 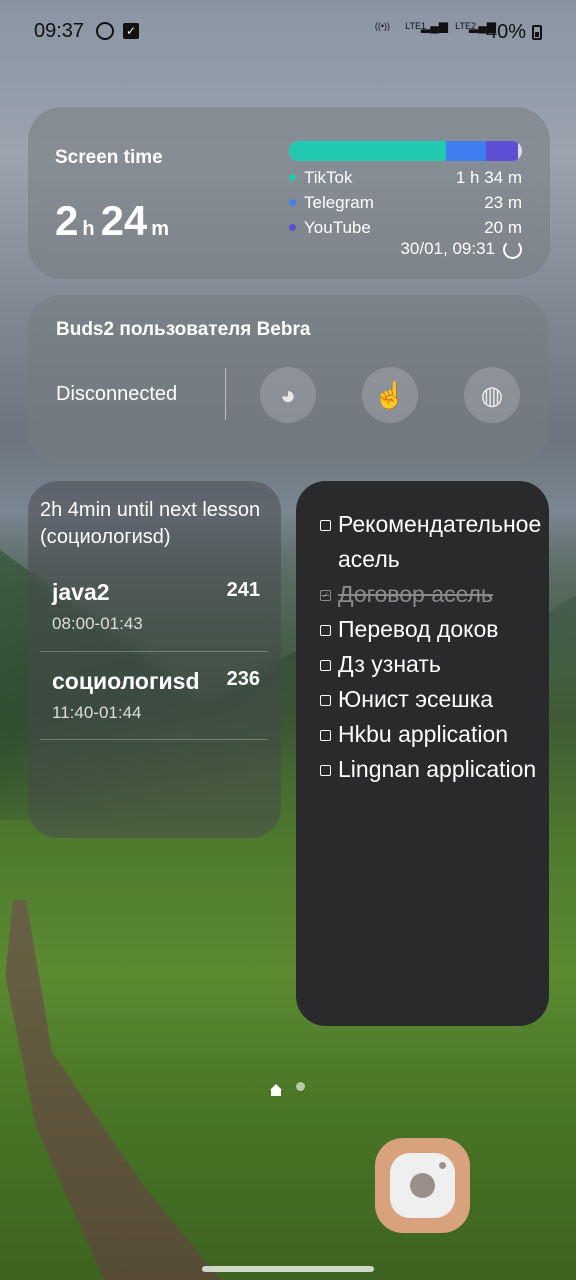 I want to click on lesson-room: 236, so click(x=243, y=679).